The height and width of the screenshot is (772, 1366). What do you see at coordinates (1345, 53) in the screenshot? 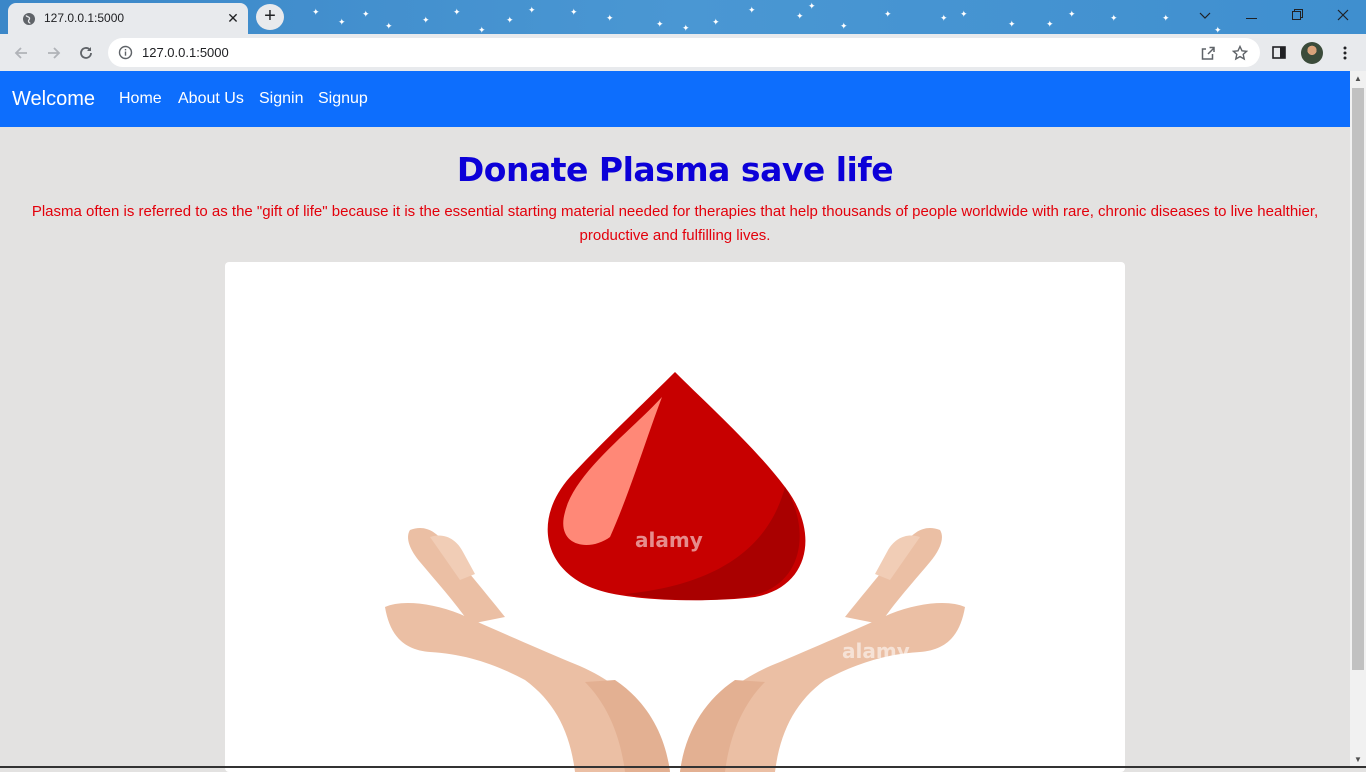
I see `menu-icon` at bounding box center [1345, 53].